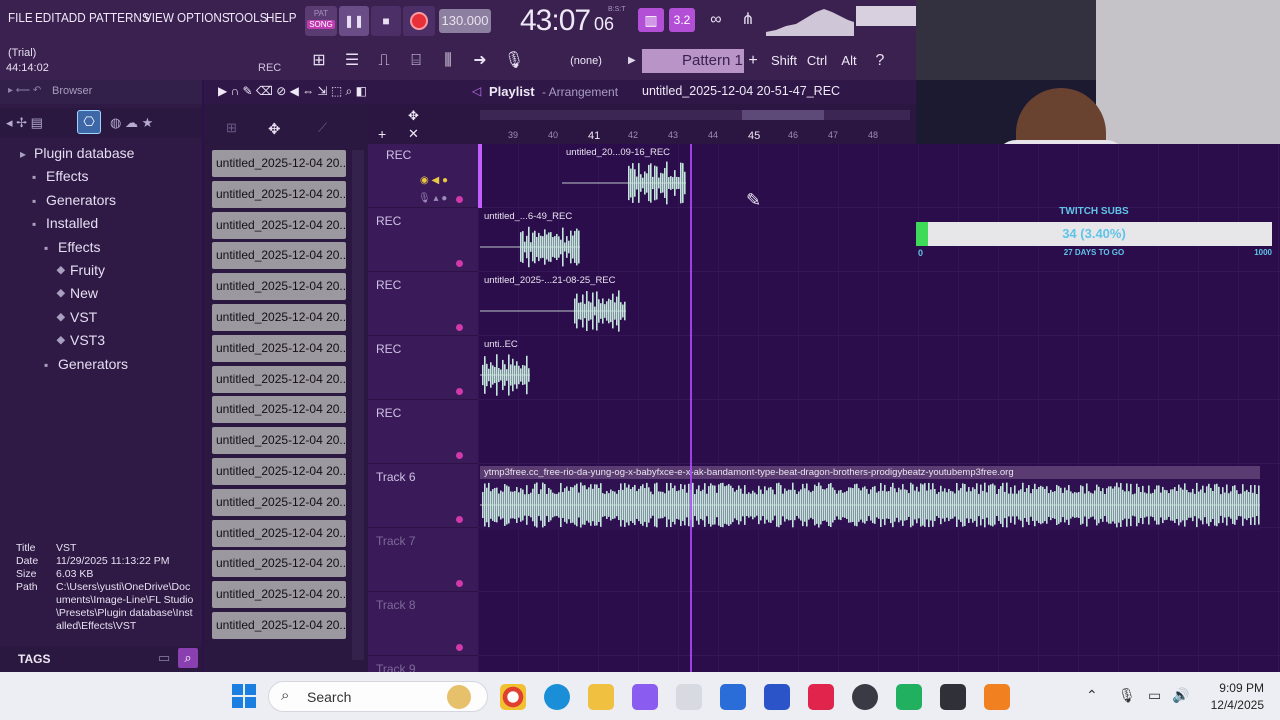  I want to click on menu-add: ADD, so click(73, 20).